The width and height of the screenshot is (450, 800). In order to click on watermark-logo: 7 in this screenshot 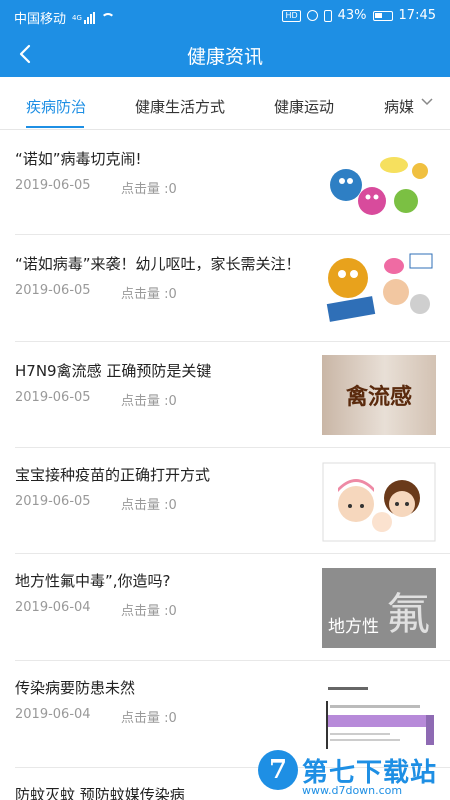, I will do `click(278, 770)`.